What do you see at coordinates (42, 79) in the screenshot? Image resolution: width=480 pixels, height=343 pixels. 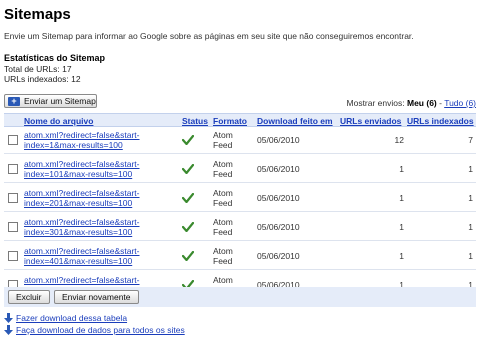 I see `stats-indexed: URLs indexados: 12` at bounding box center [42, 79].